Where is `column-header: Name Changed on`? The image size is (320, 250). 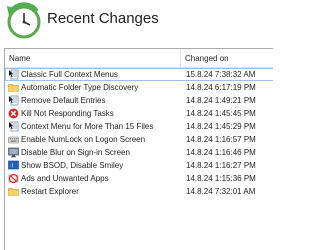
column-header: Name Changed on is located at coordinates (139, 58).